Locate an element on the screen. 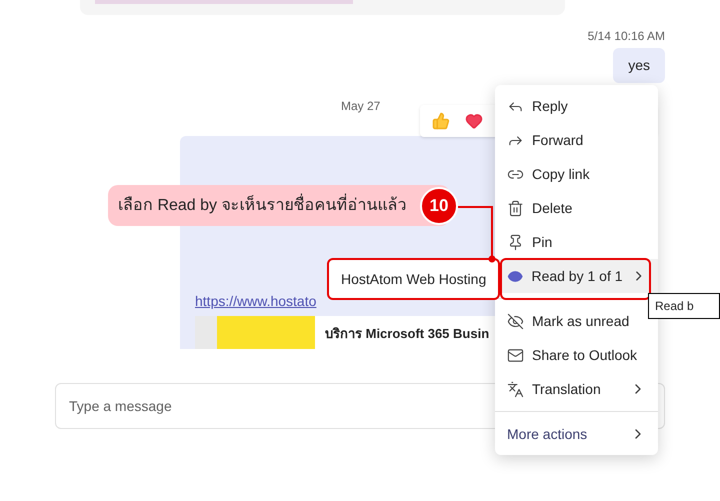 Image resolution: width=720 pixels, height=501 pixels. preview-title: บริการ Microsoft 365 Busin is located at coordinates (407, 334).